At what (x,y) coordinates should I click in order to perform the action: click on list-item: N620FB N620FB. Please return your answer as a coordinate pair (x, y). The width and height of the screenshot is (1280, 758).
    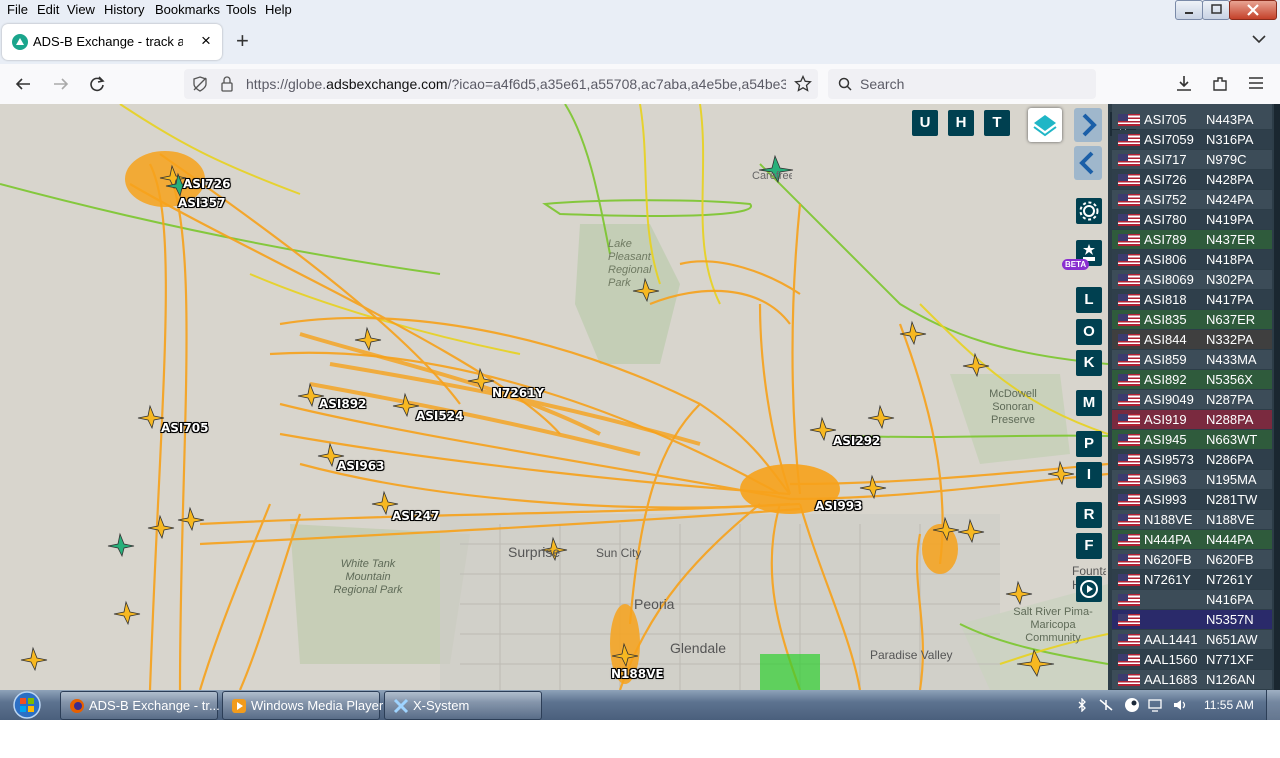
    Looking at the image, I should click on (1192, 559).